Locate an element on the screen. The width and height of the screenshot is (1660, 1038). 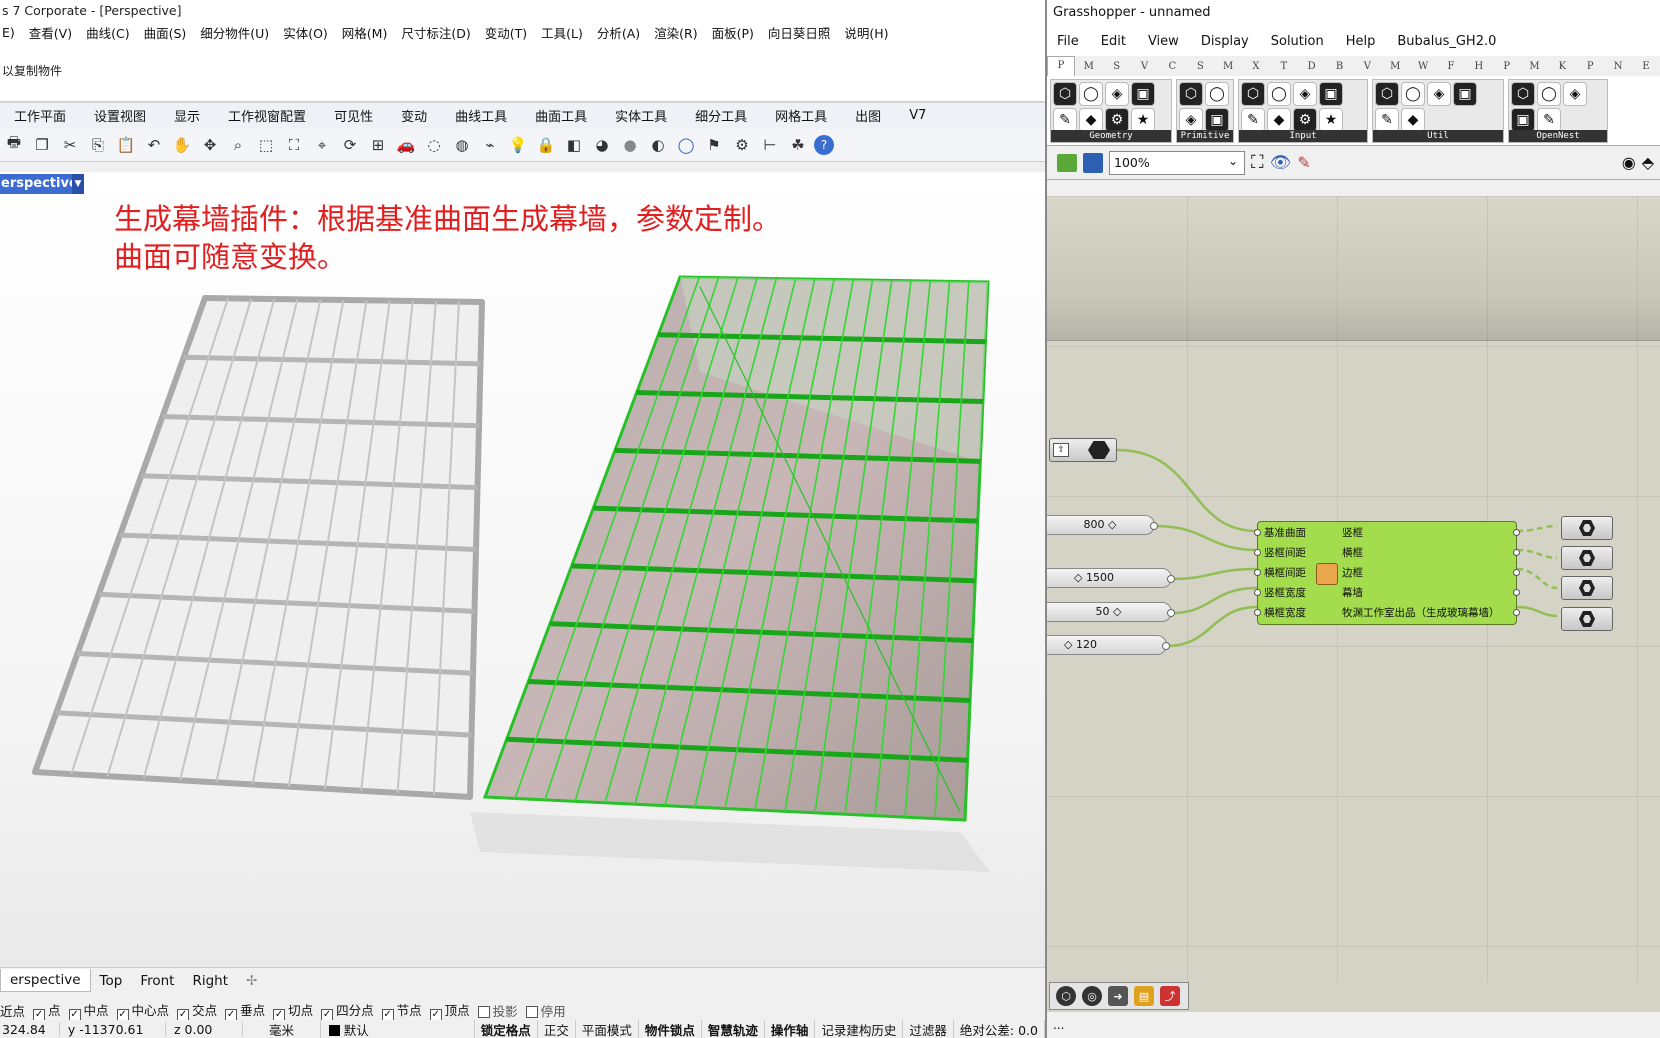
preview-settings-icon: ⬘ is located at coordinates (1648, 162).